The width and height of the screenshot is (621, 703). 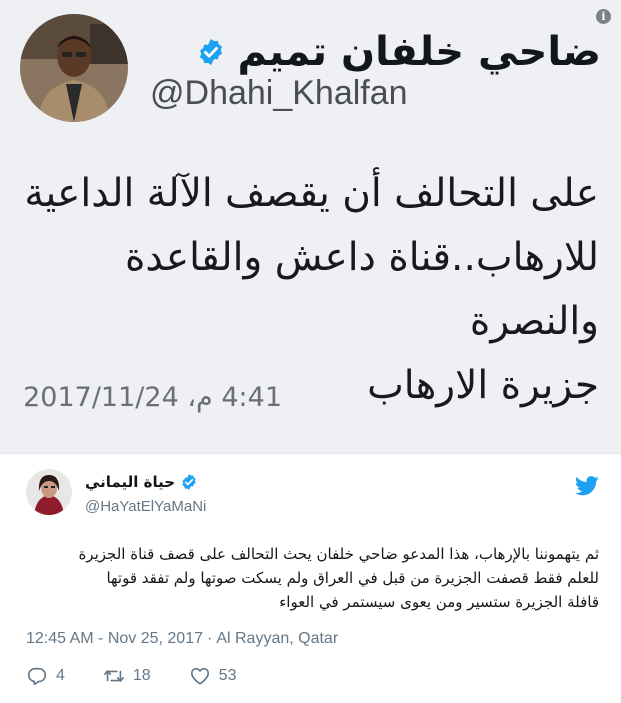 What do you see at coordinates (213, 676) in the screenshot?
I see `like-button: 53` at bounding box center [213, 676].